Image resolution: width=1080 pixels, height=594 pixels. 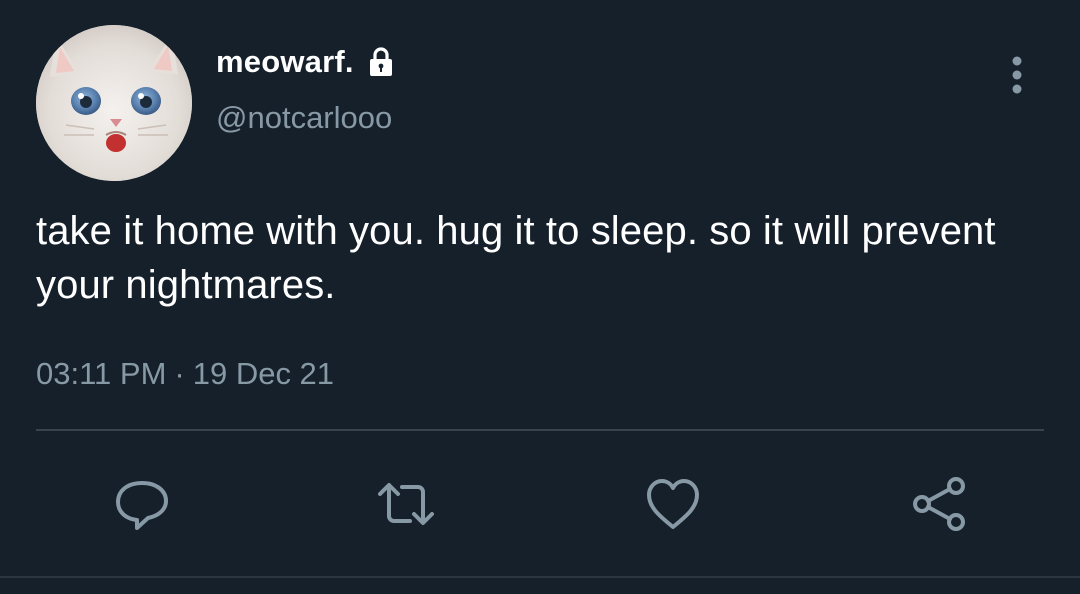 What do you see at coordinates (285, 62) in the screenshot?
I see `display-name: meowarf.` at bounding box center [285, 62].